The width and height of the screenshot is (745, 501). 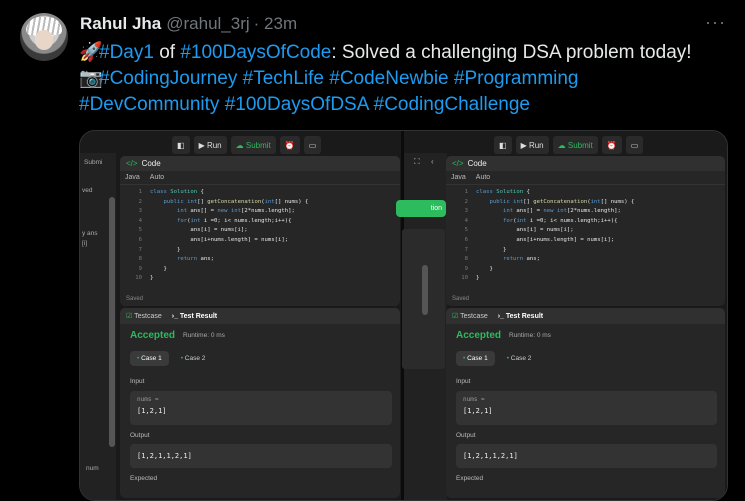 I want to click on code-text: ans[i+nums.length] = nums[i];, so click(x=219, y=239).